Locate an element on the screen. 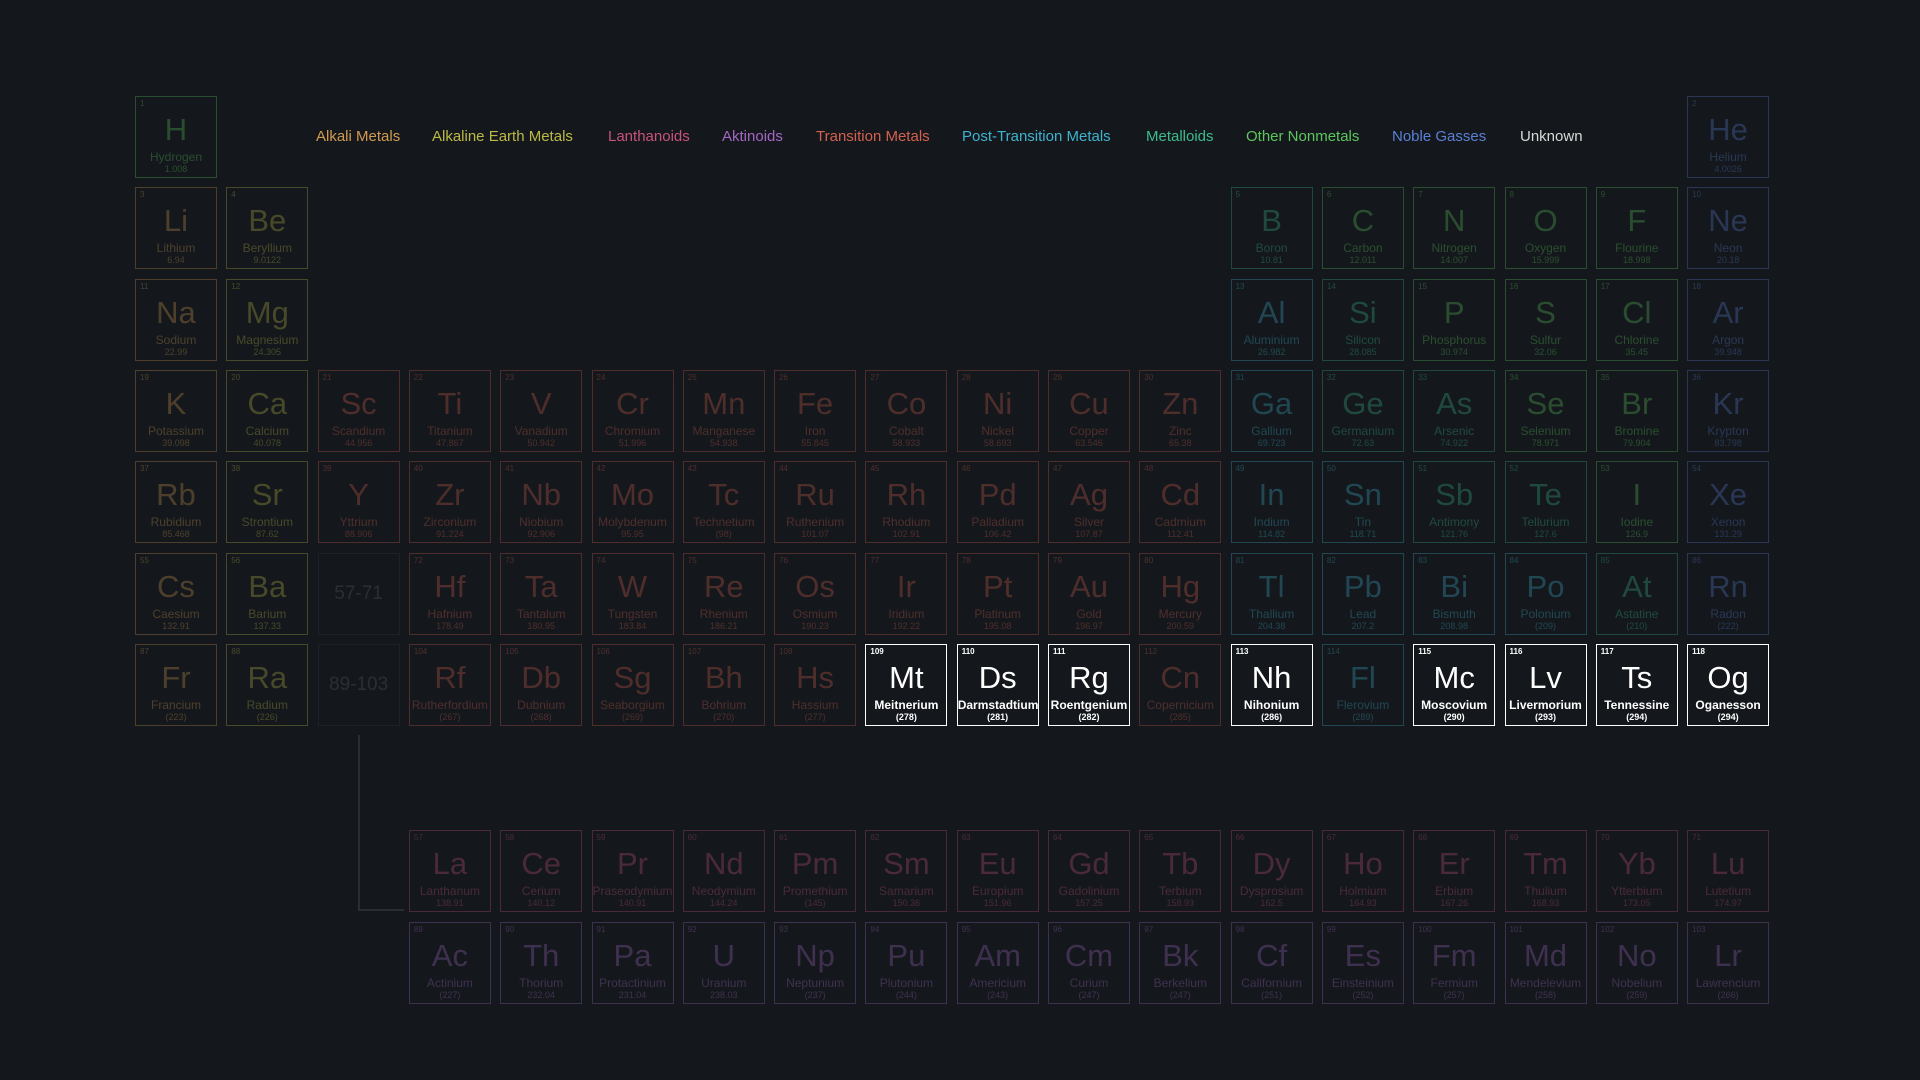 This screenshot has width=1920, height=1080. element-vanadium: 23 V Vanadium 50.942 is located at coordinates (541, 410).